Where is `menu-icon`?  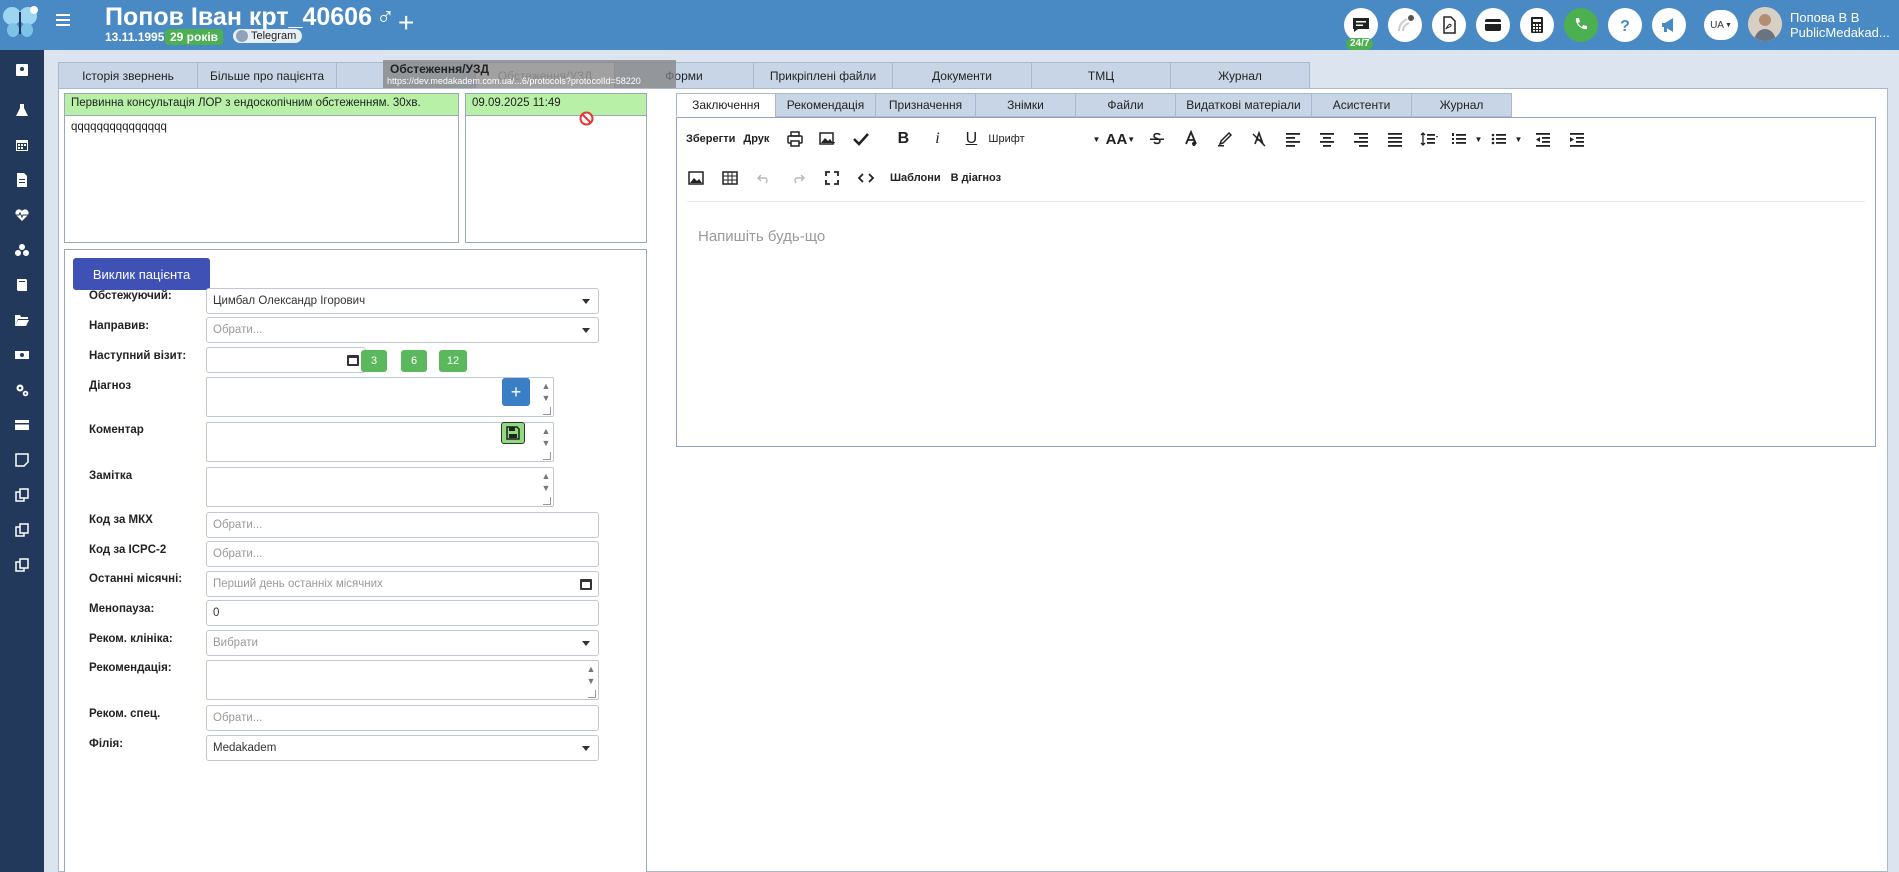
menu-icon is located at coordinates (63, 21).